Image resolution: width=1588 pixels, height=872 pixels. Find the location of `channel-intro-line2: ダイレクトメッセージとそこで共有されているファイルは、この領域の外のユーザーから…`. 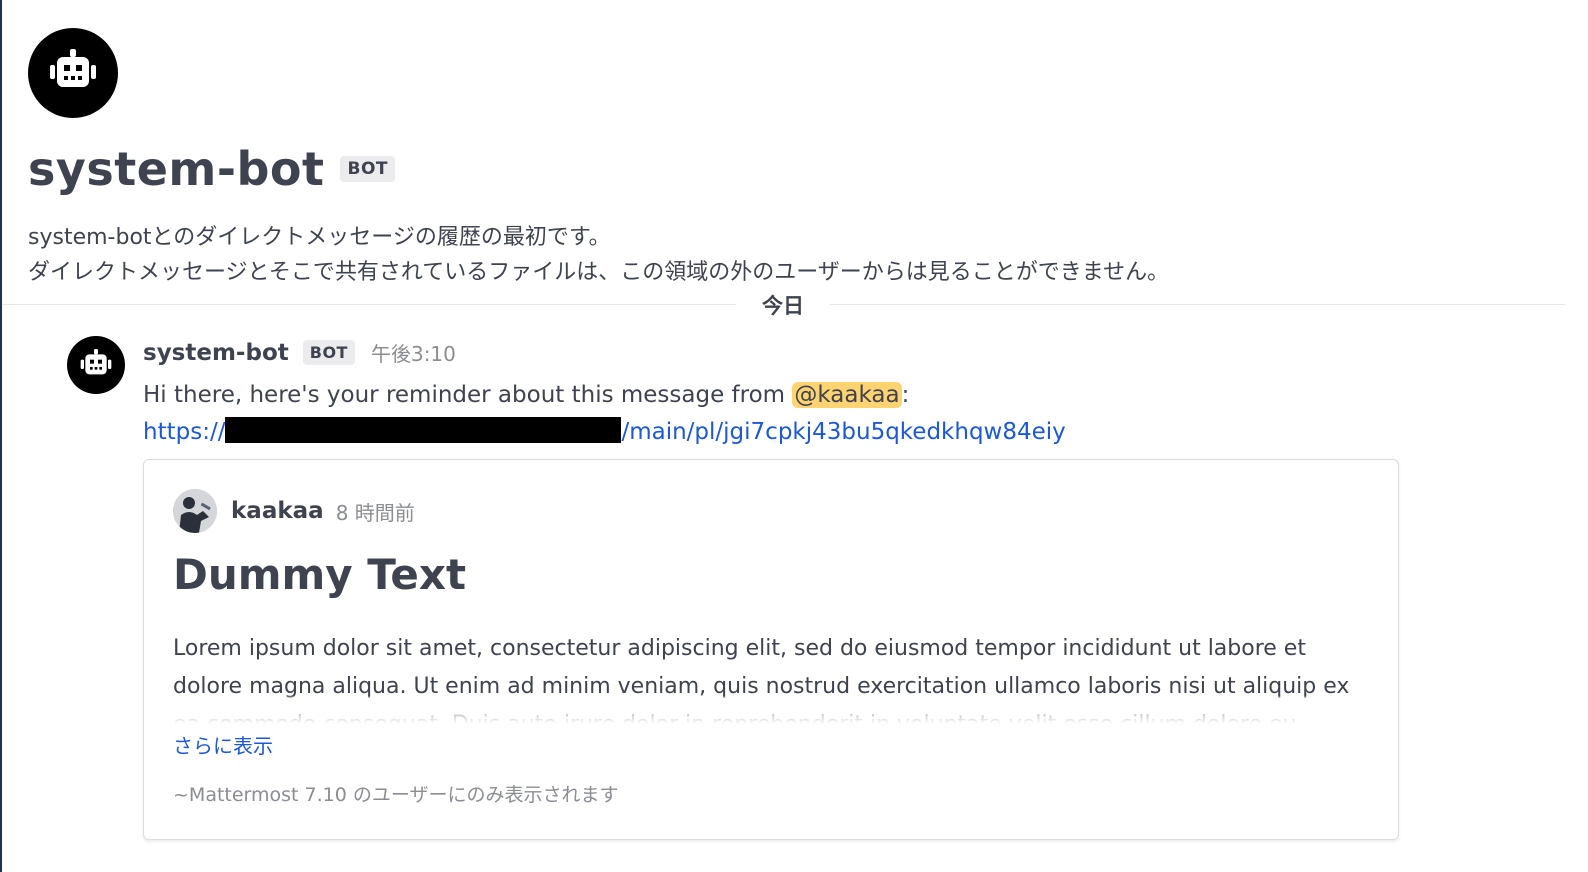

channel-intro-line2: ダイレクトメッセージとそこで共有されているファイルは、この領域の外のユーザーから… is located at coordinates (599, 272).